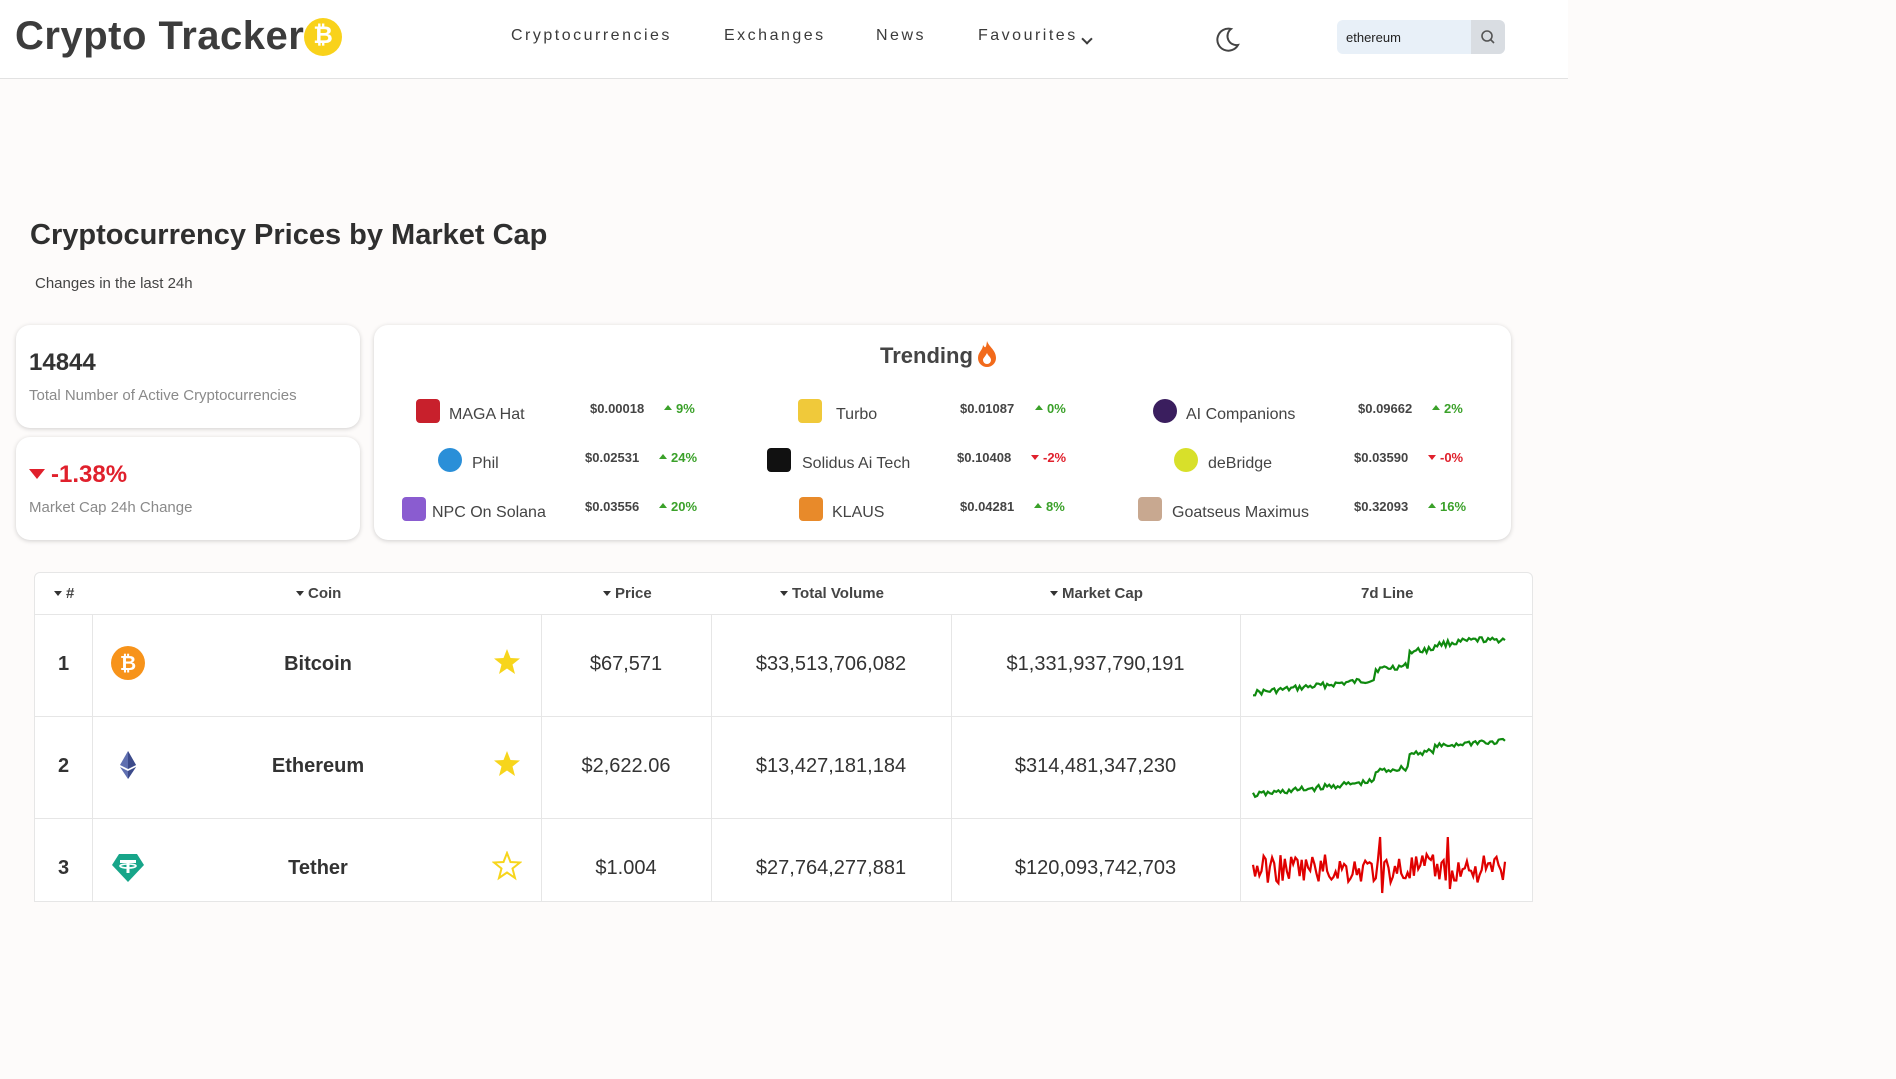  What do you see at coordinates (987, 506) in the screenshot?
I see `trending-item-price: $0.04281` at bounding box center [987, 506].